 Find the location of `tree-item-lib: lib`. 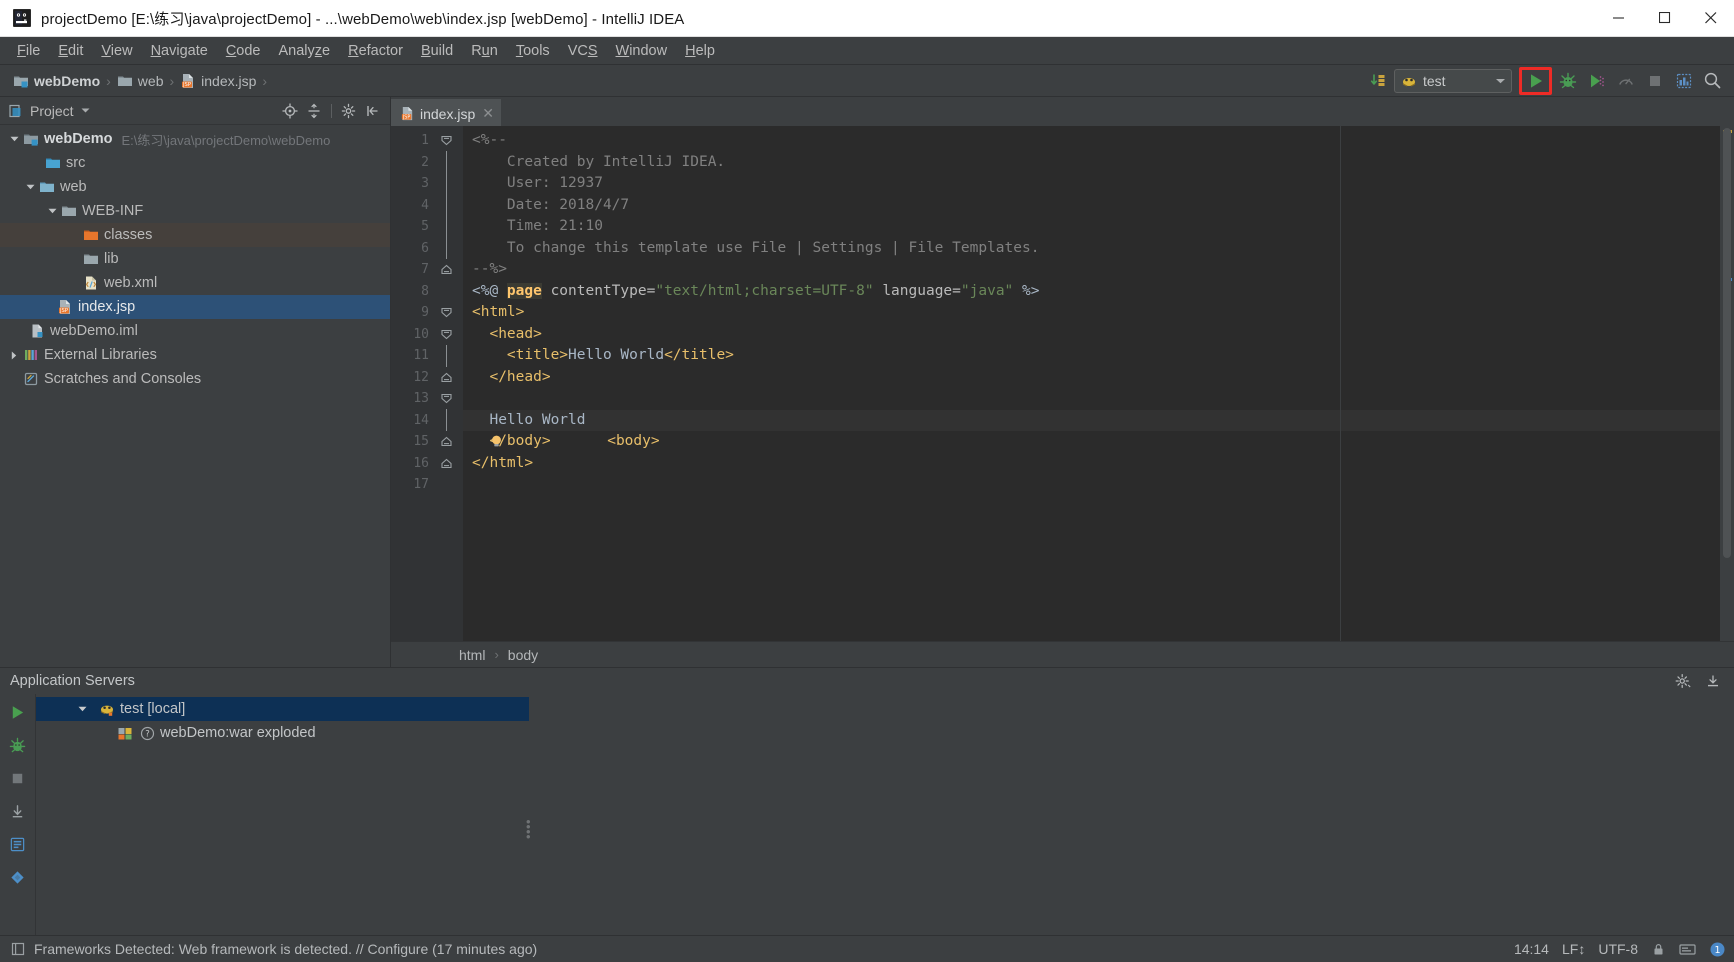

tree-item-lib: lib is located at coordinates (195, 259).